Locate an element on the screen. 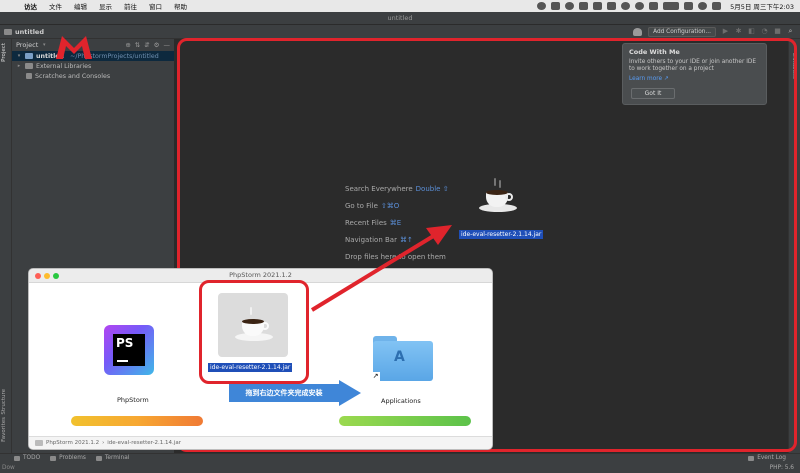 The height and width of the screenshot is (473, 800). app-store-glyph: A is located at coordinates (399, 357).